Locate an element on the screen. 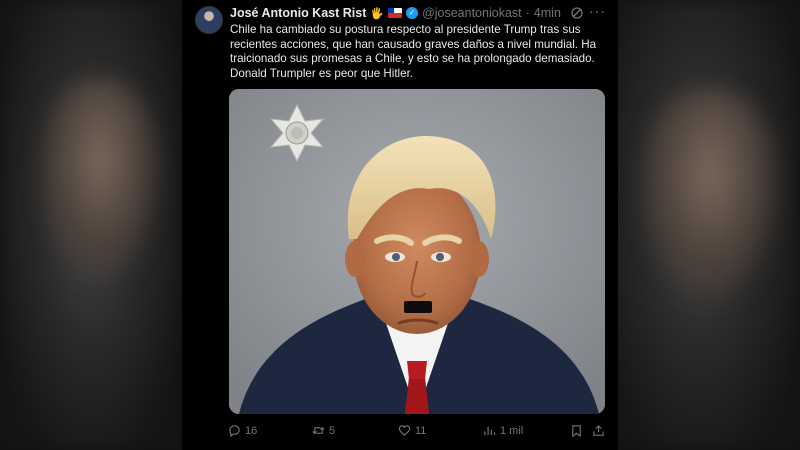 The image size is (800, 450). blurred-face-right is located at coordinates (710, 195).